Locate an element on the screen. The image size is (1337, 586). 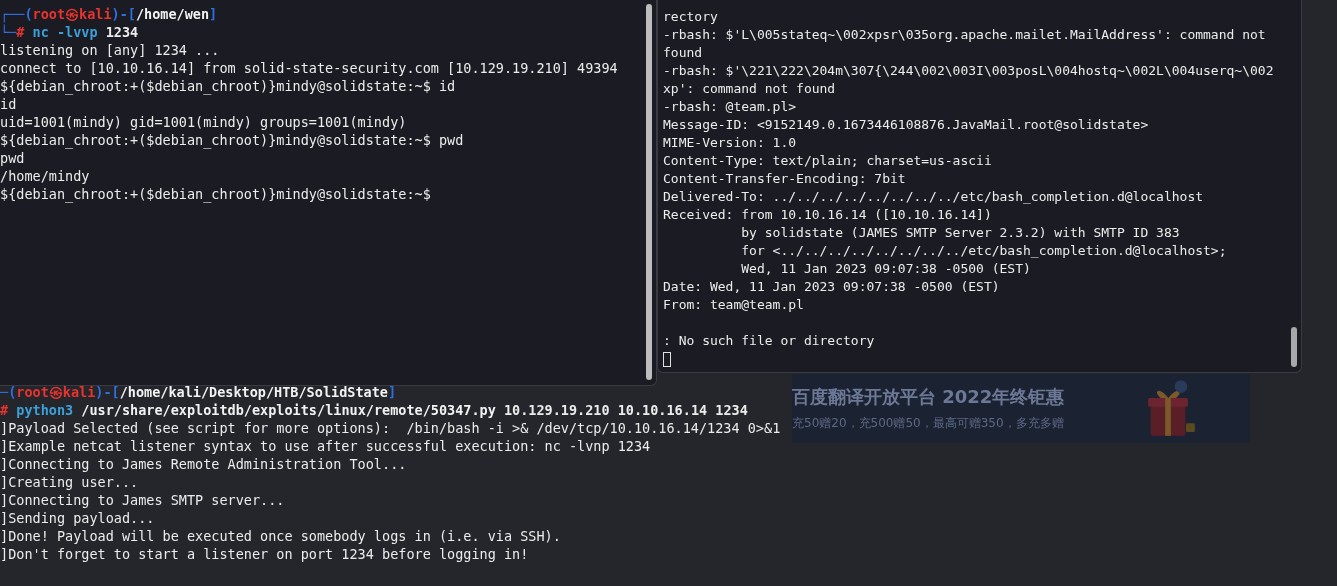
terminal-line: ]Done! Payload will be executed once somebody logs in (i.e. via SSH). is located at coordinates (280, 536).